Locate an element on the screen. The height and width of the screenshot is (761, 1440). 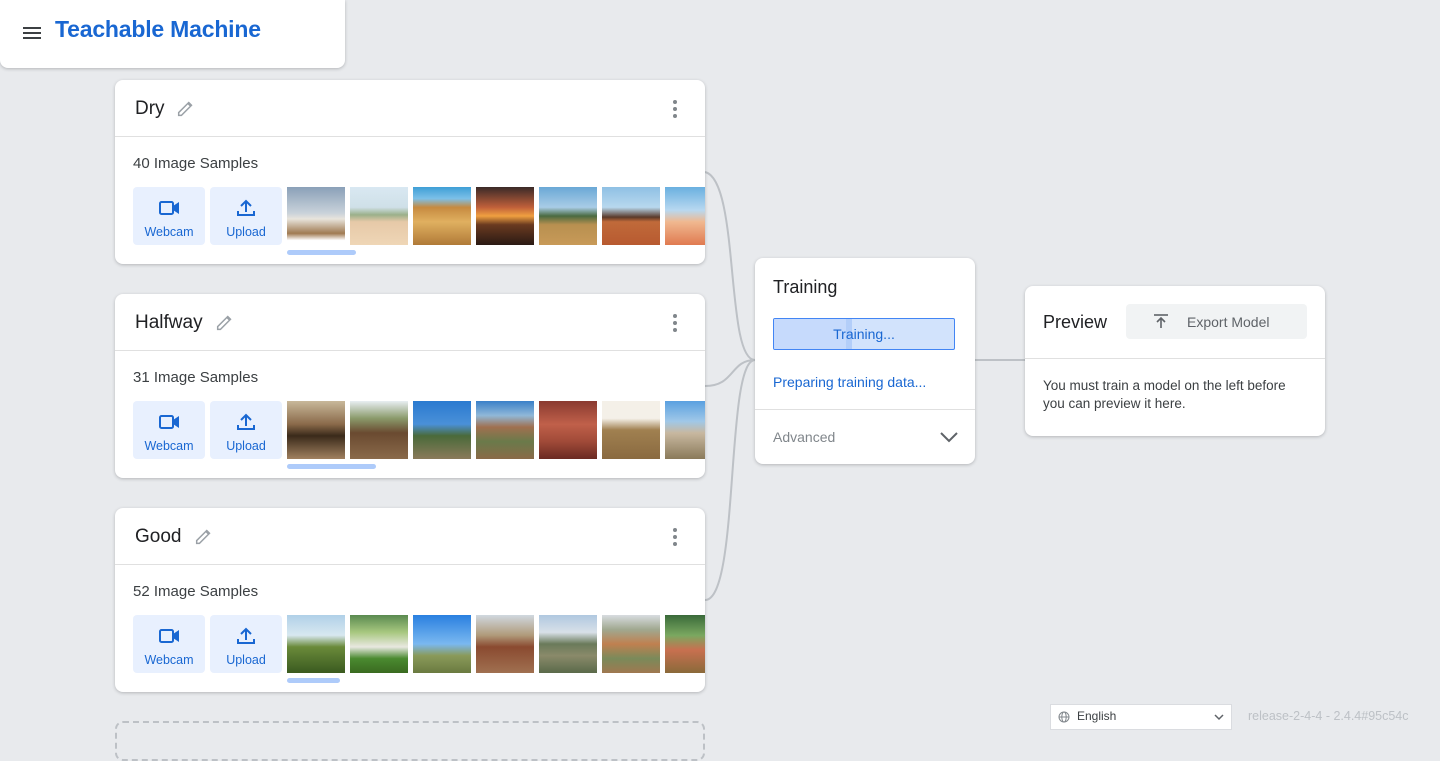
release-version: release-2-4-4 - 2.4.4#95c54c is located at coordinates (1328, 716).